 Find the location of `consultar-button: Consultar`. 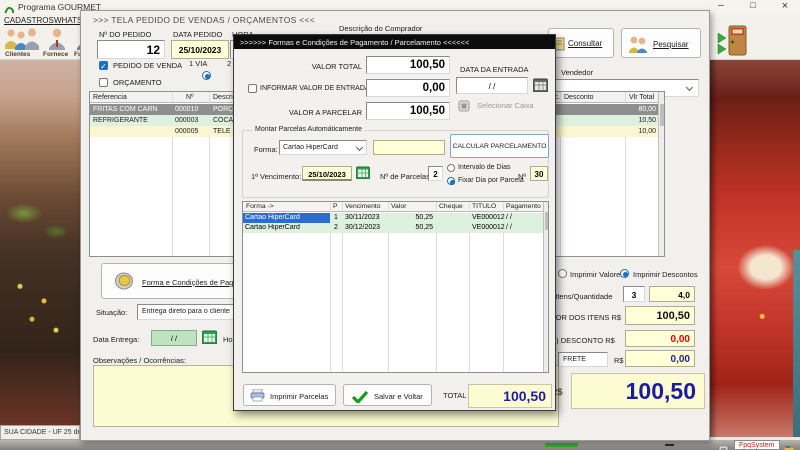

consultar-button: Consultar is located at coordinates (581, 43).